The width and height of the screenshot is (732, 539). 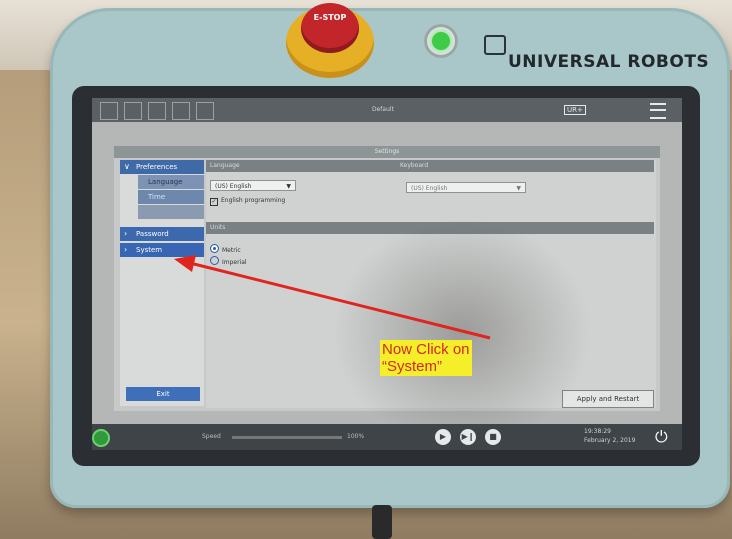 I want to click on arrow-line, so click(x=338, y=300).